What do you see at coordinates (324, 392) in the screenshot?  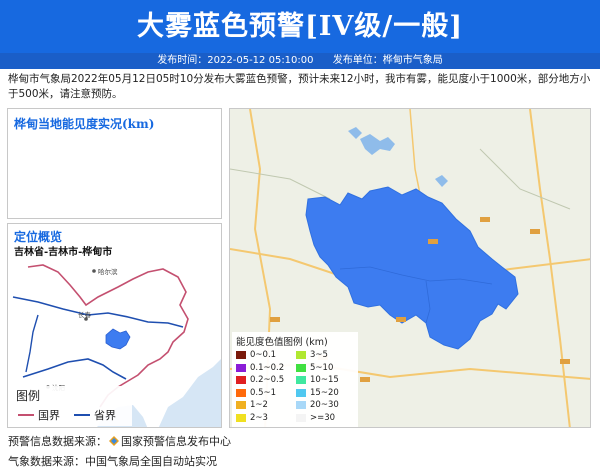 I see `visibility-legend-label: 15~20` at bounding box center [324, 392].